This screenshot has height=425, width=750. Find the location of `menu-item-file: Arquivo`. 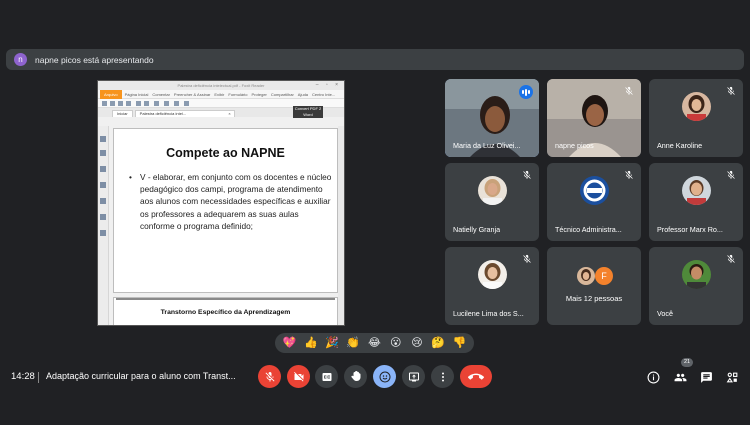

menu-item-file: Arquivo is located at coordinates (111, 94).